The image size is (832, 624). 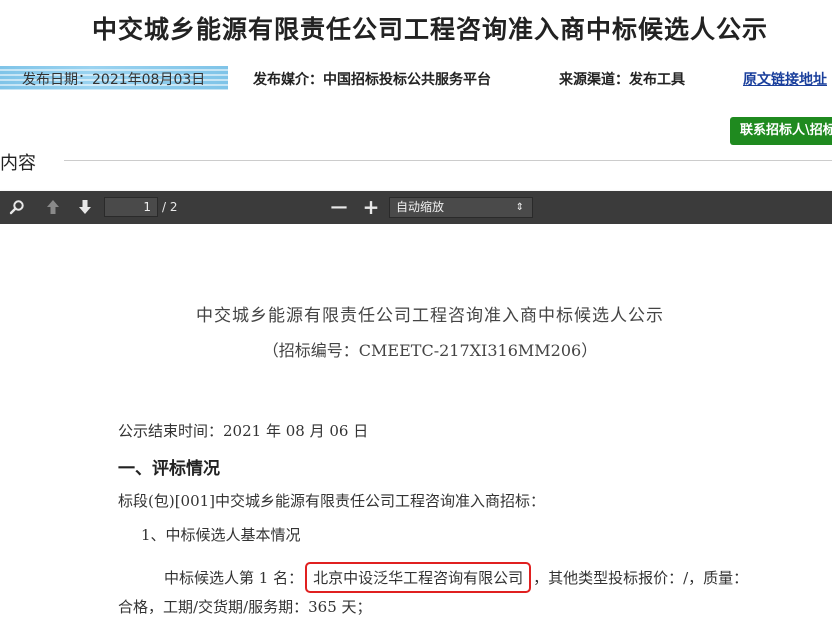 I want to click on pdf-toolbar: 1 / 2 — + 自动缩放 ⇕, so click(x=416, y=207).